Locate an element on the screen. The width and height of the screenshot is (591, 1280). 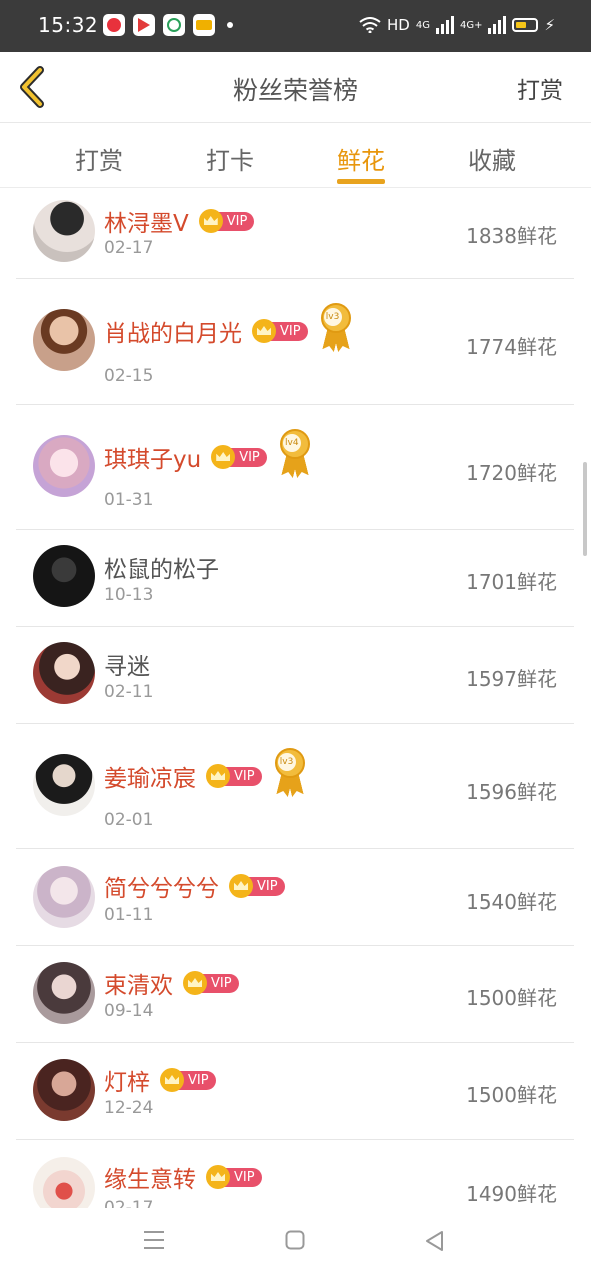
flower-count: 1596鲜花 is located at coordinates (511, 792).